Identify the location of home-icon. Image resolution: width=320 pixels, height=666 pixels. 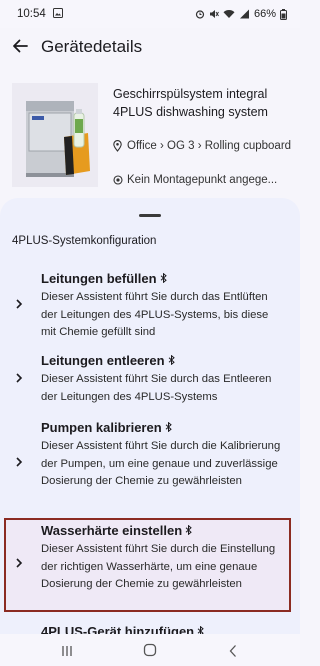
(150, 650).